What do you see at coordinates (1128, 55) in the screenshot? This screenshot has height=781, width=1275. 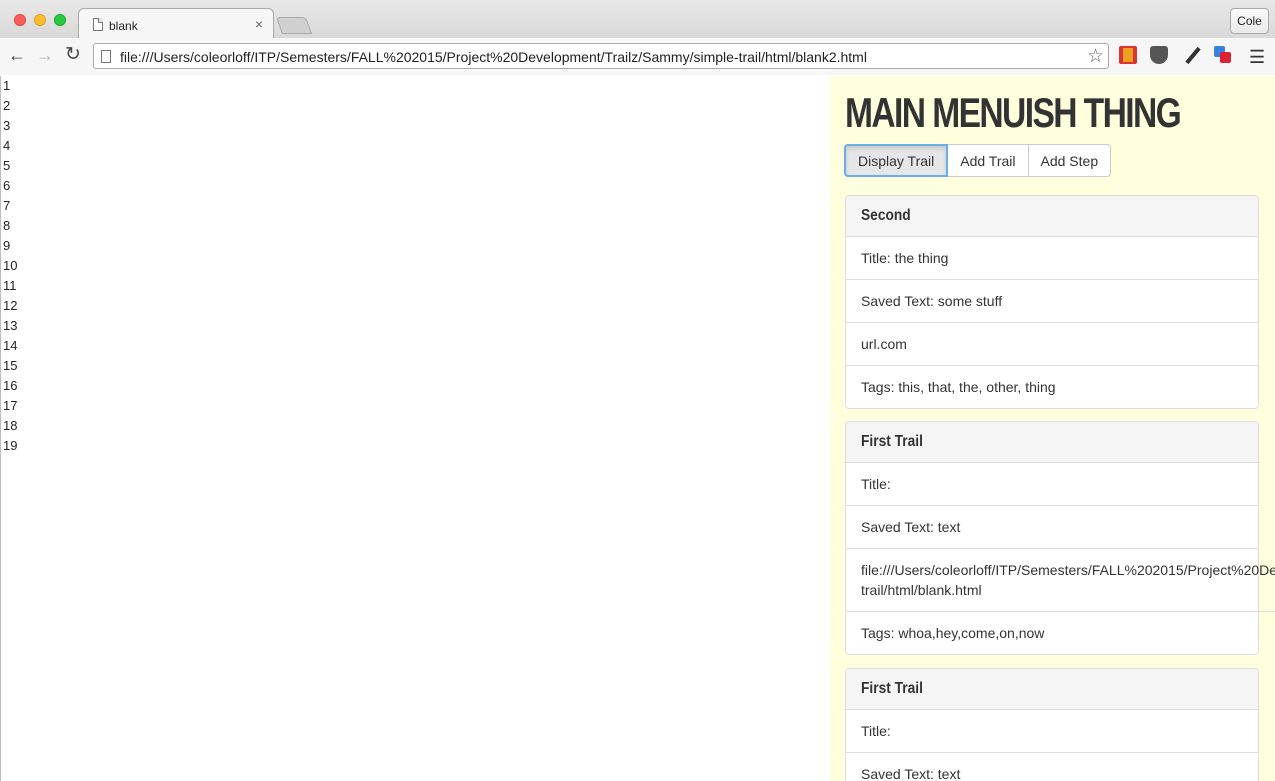 I see `extension-book-icon` at bounding box center [1128, 55].